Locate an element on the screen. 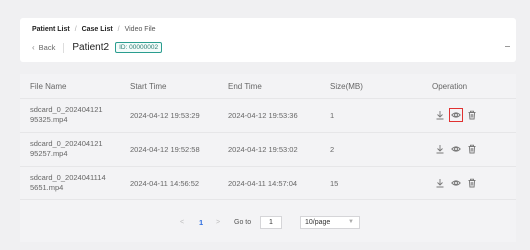 The image size is (530, 250). breadcrumb: Patient List / Case List / Video File is located at coordinates (94, 29).